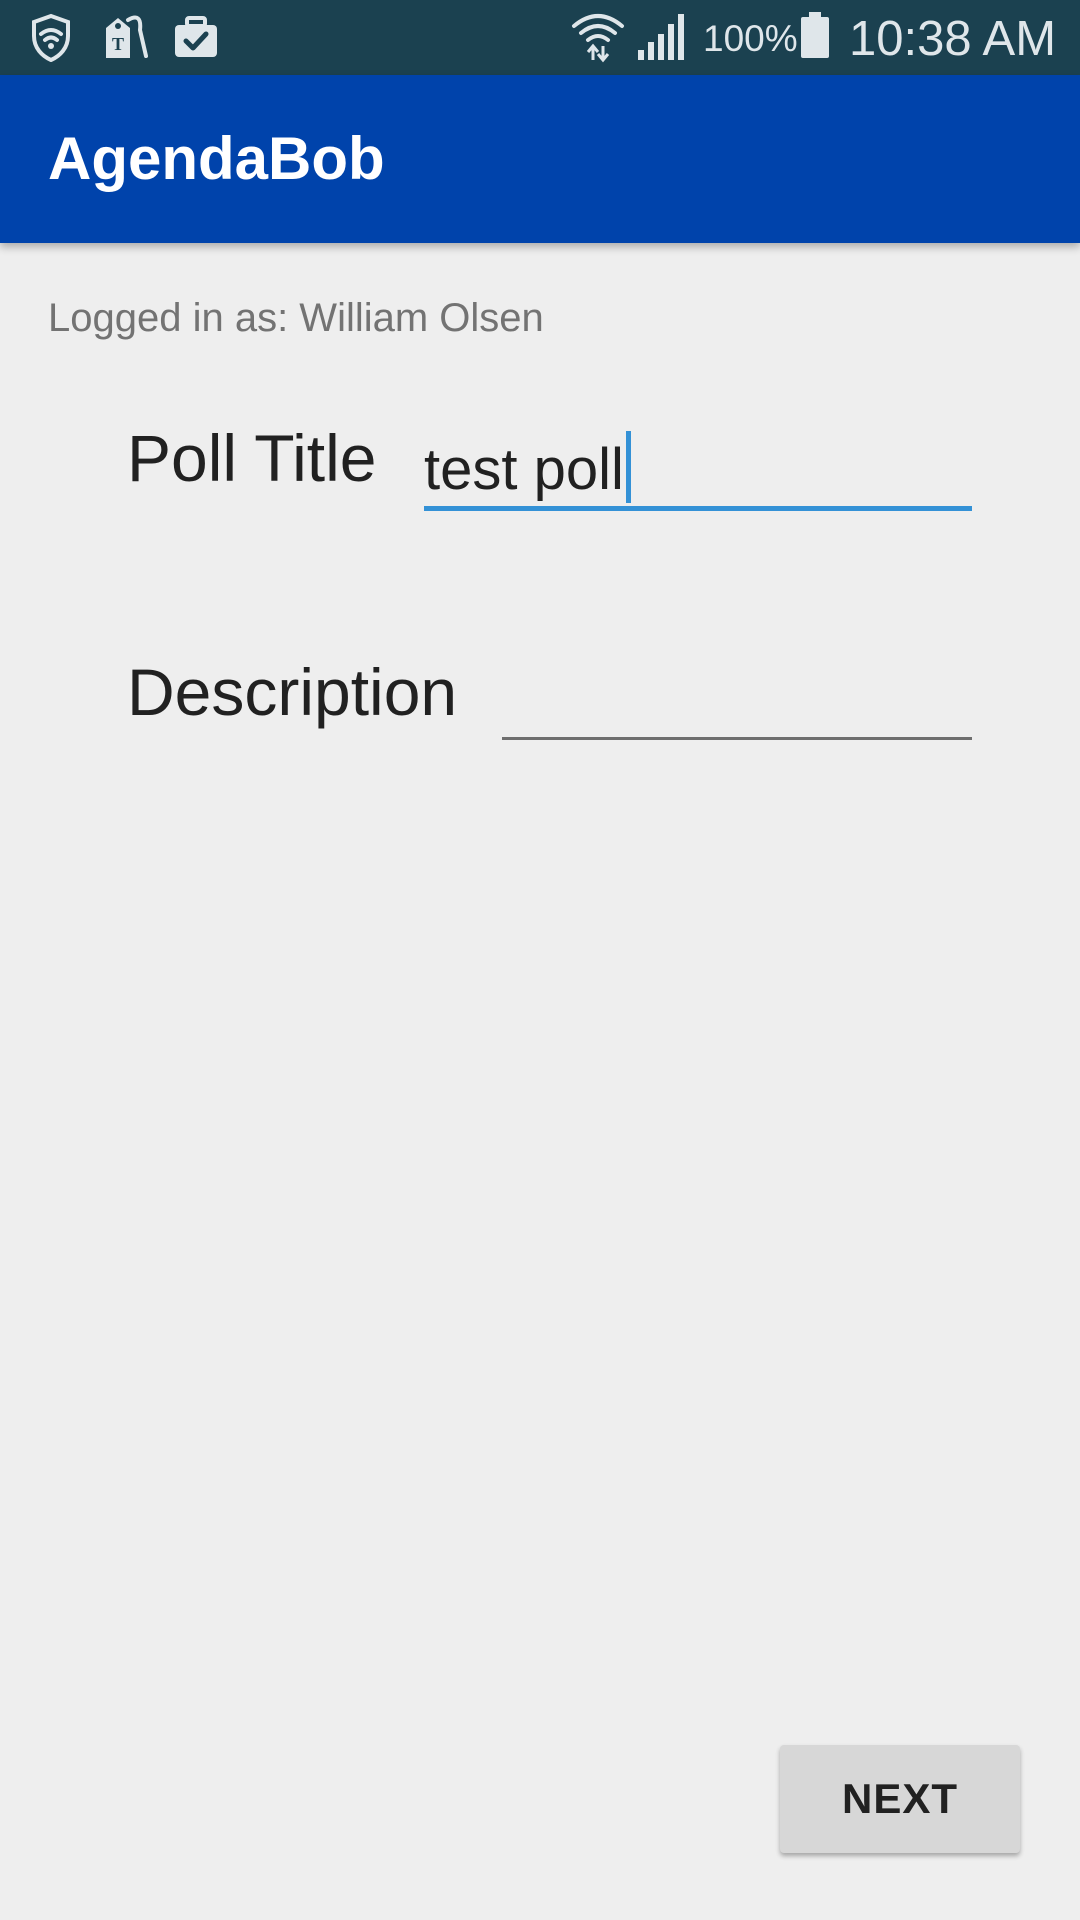 The width and height of the screenshot is (1080, 1920). I want to click on battery-percent: 100%, so click(750, 38).